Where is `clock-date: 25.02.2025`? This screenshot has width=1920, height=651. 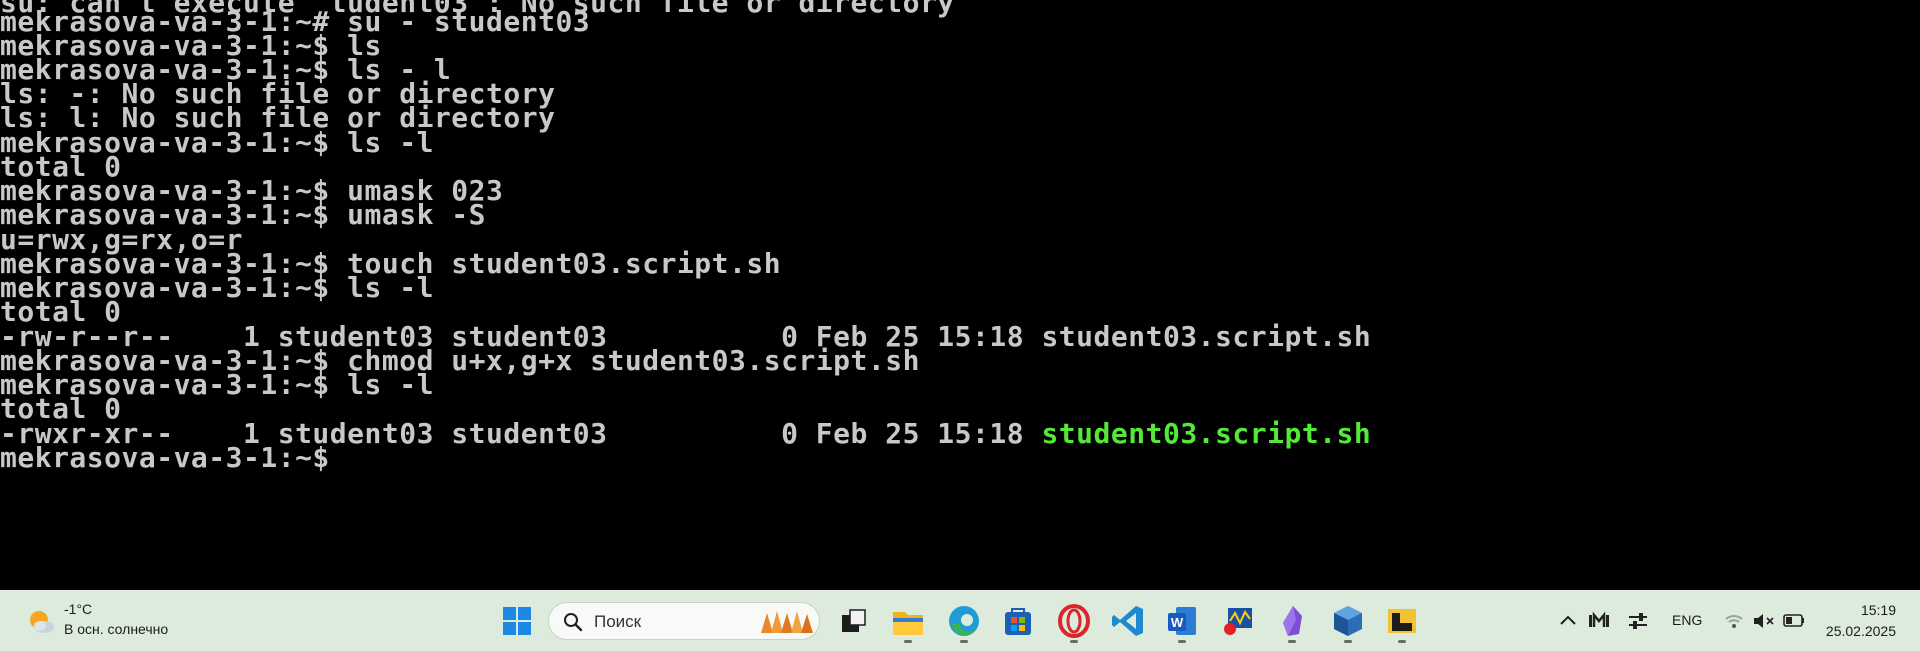 clock-date: 25.02.2025 is located at coordinates (1861, 631).